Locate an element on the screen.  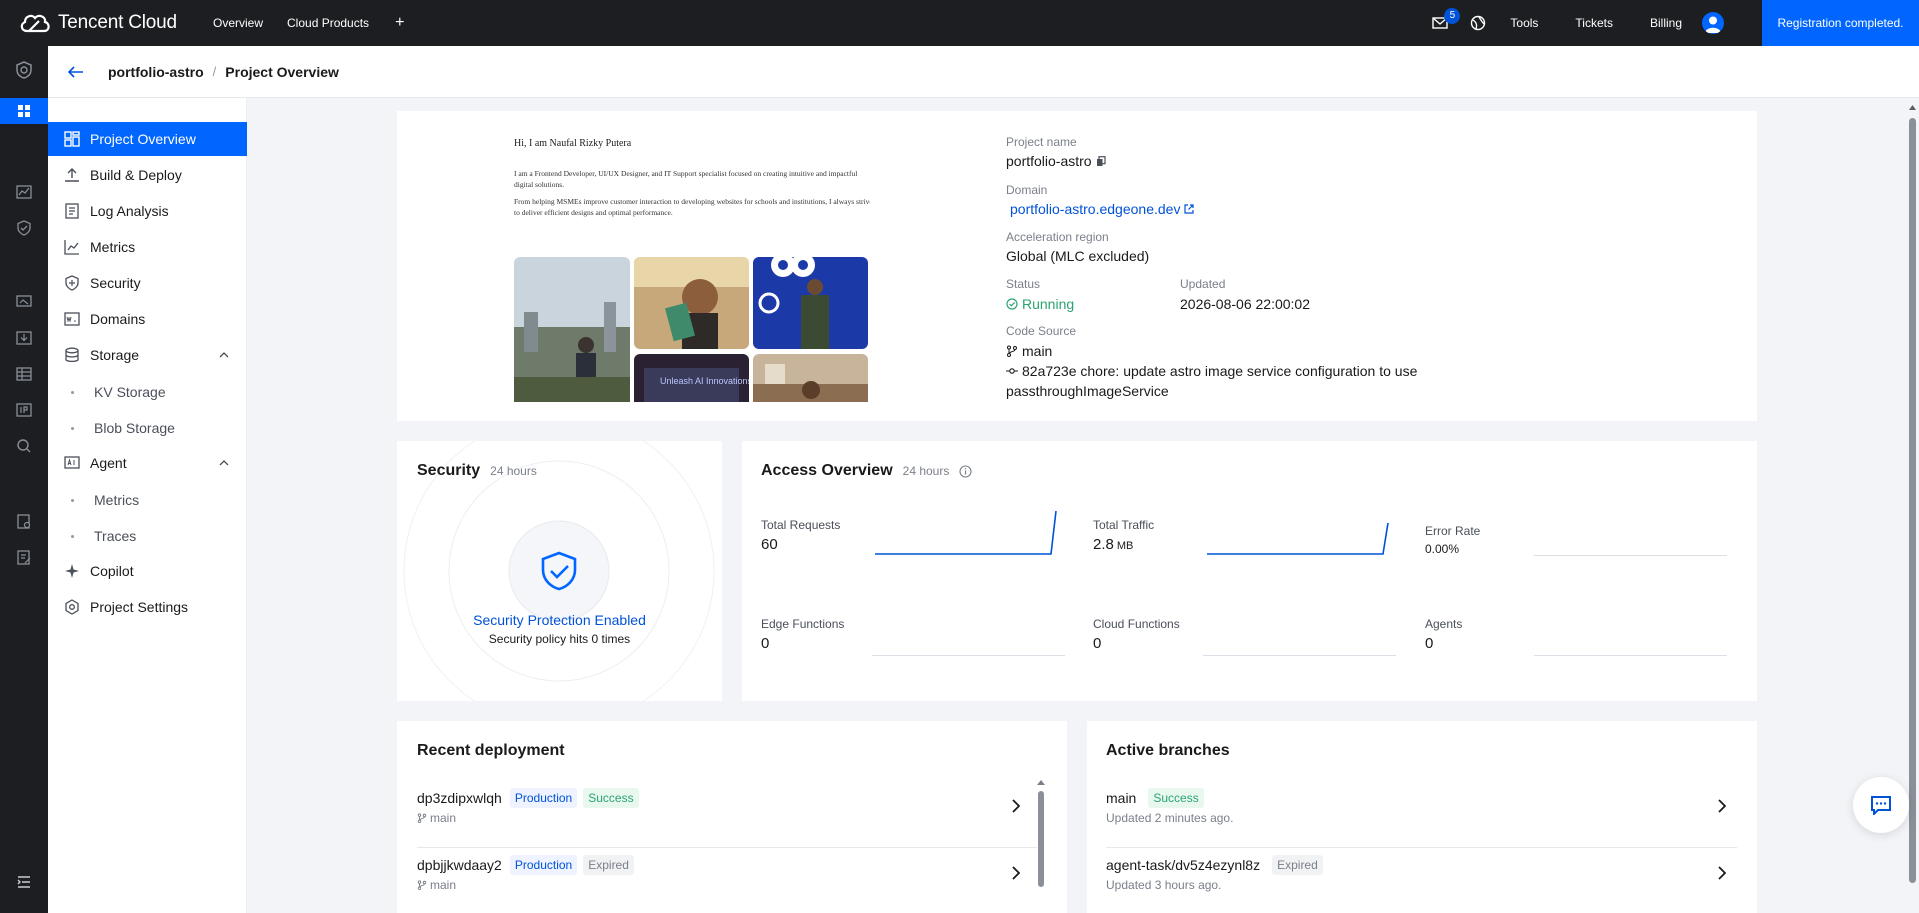
agents-baseline is located at coordinates (1630, 655).